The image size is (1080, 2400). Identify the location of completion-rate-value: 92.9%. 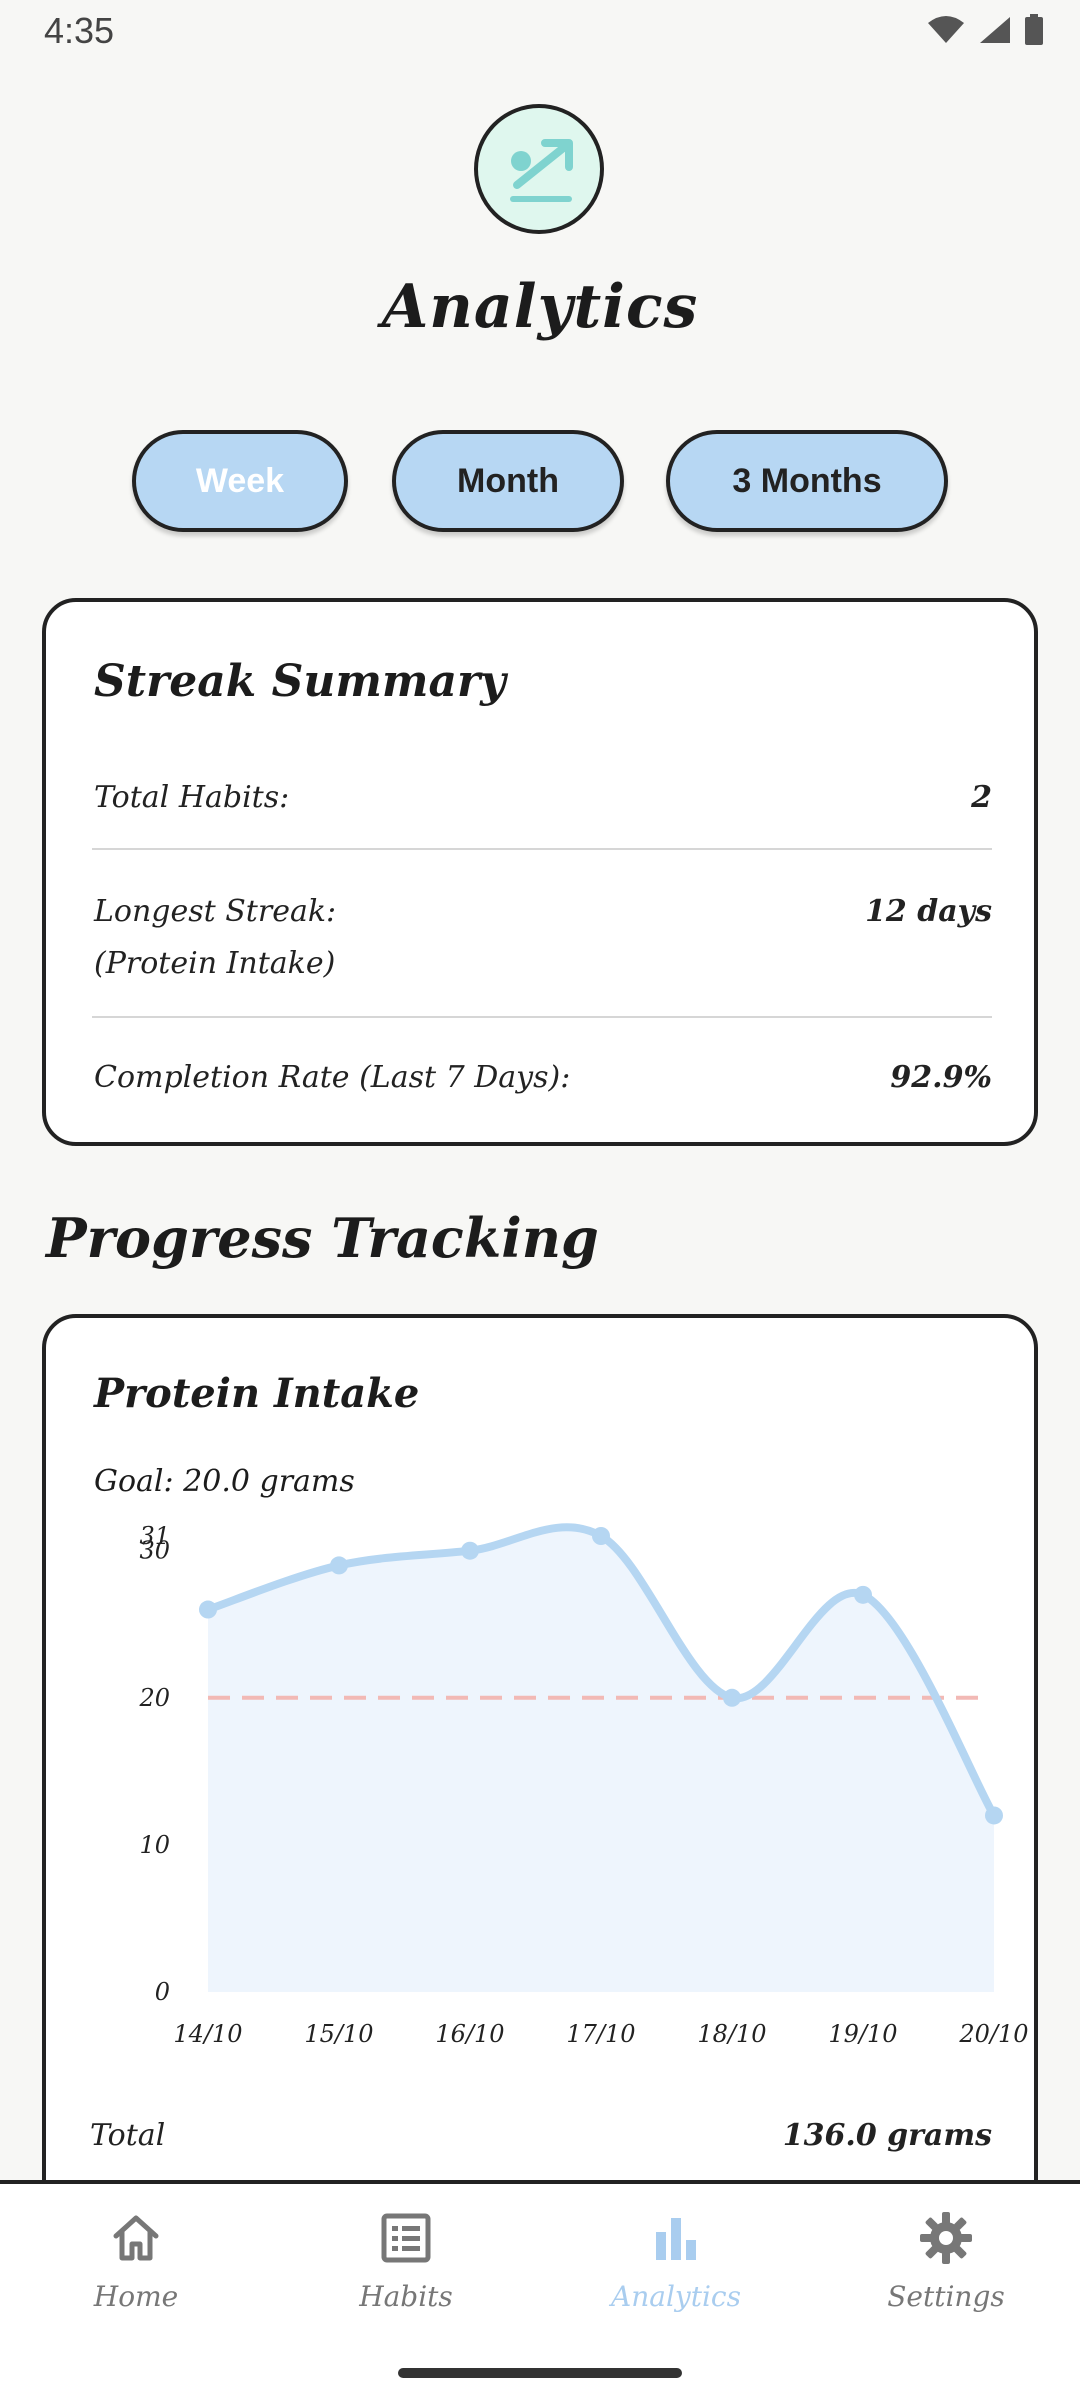
(941, 1077).